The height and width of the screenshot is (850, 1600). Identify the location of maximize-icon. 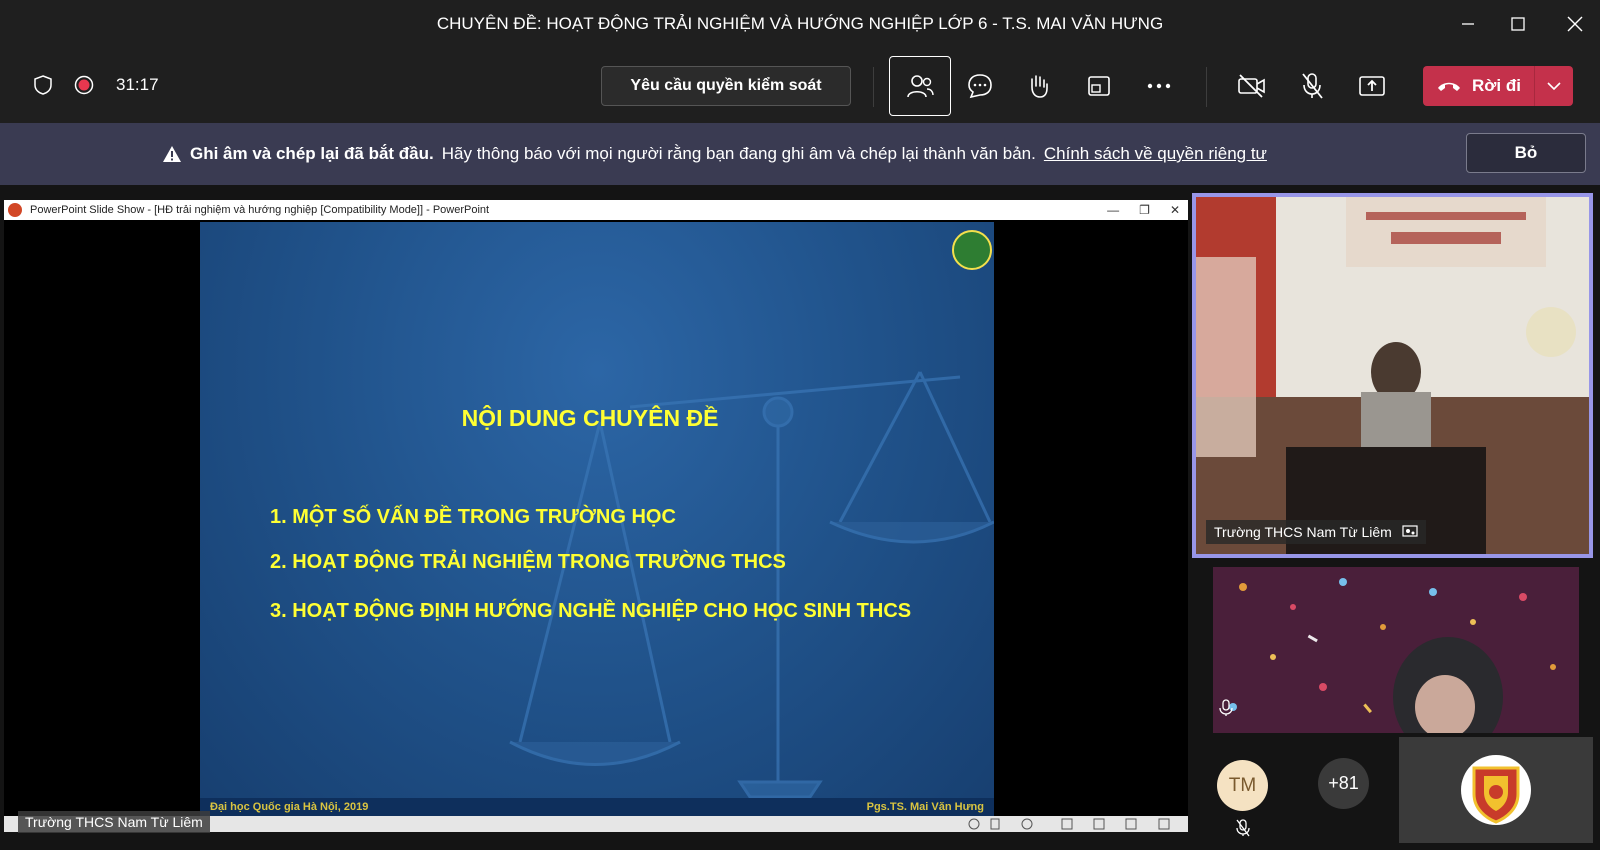
(1518, 23).